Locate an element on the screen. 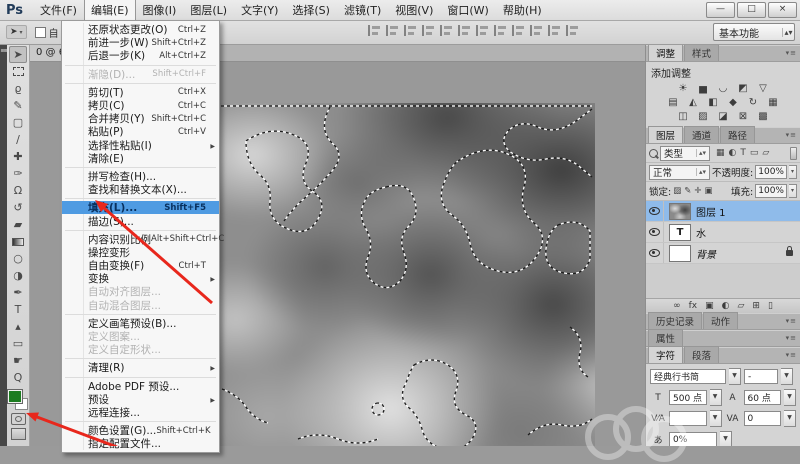  menu-item-copy-merged: 合并拷贝(Y) Shift+Ctrl+C is located at coordinates (140, 118).